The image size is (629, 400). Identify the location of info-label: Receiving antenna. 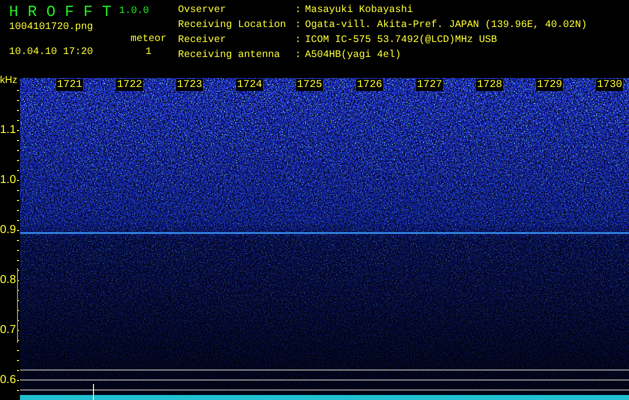
(230, 55).